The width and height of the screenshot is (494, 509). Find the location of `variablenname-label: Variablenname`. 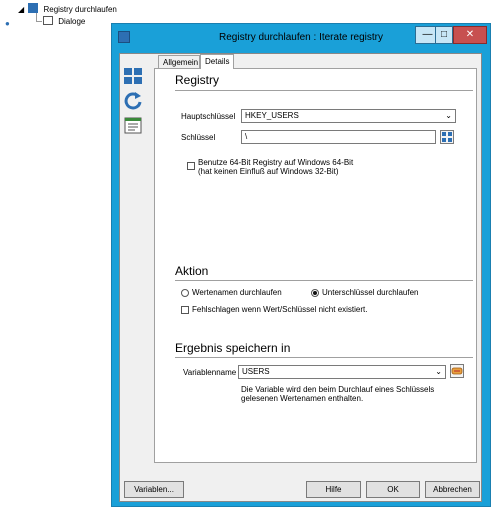

variablenname-label: Variablenname is located at coordinates (210, 372).